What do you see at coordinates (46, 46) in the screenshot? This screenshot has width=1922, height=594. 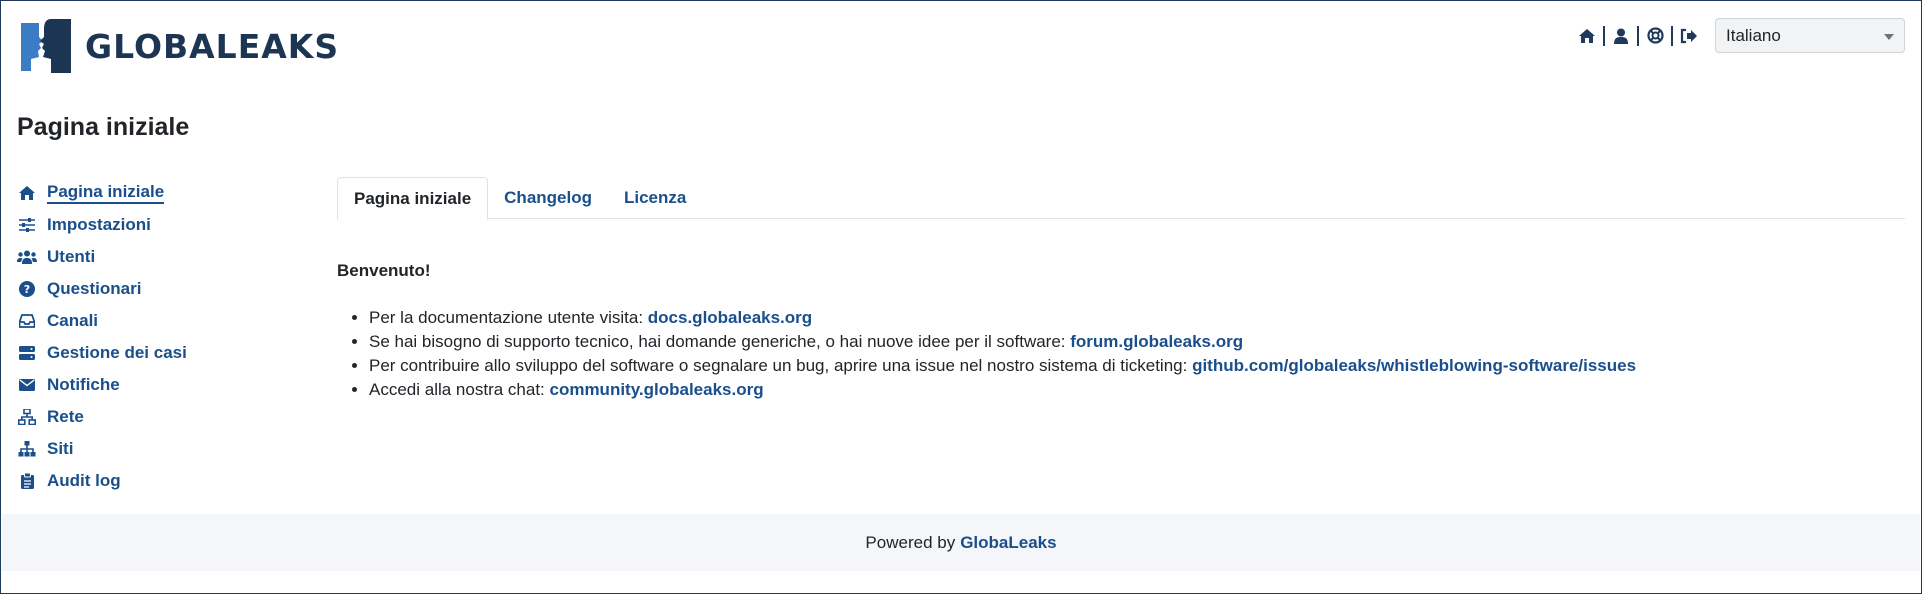 I see `globaleaks-logo-icon` at bounding box center [46, 46].